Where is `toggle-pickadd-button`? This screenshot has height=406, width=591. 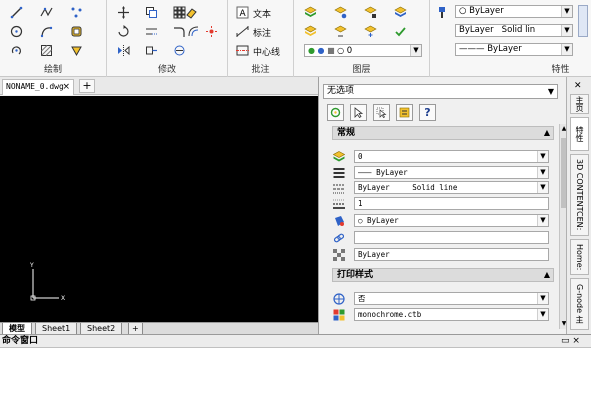 toggle-pickadd-button is located at coordinates (335, 112).